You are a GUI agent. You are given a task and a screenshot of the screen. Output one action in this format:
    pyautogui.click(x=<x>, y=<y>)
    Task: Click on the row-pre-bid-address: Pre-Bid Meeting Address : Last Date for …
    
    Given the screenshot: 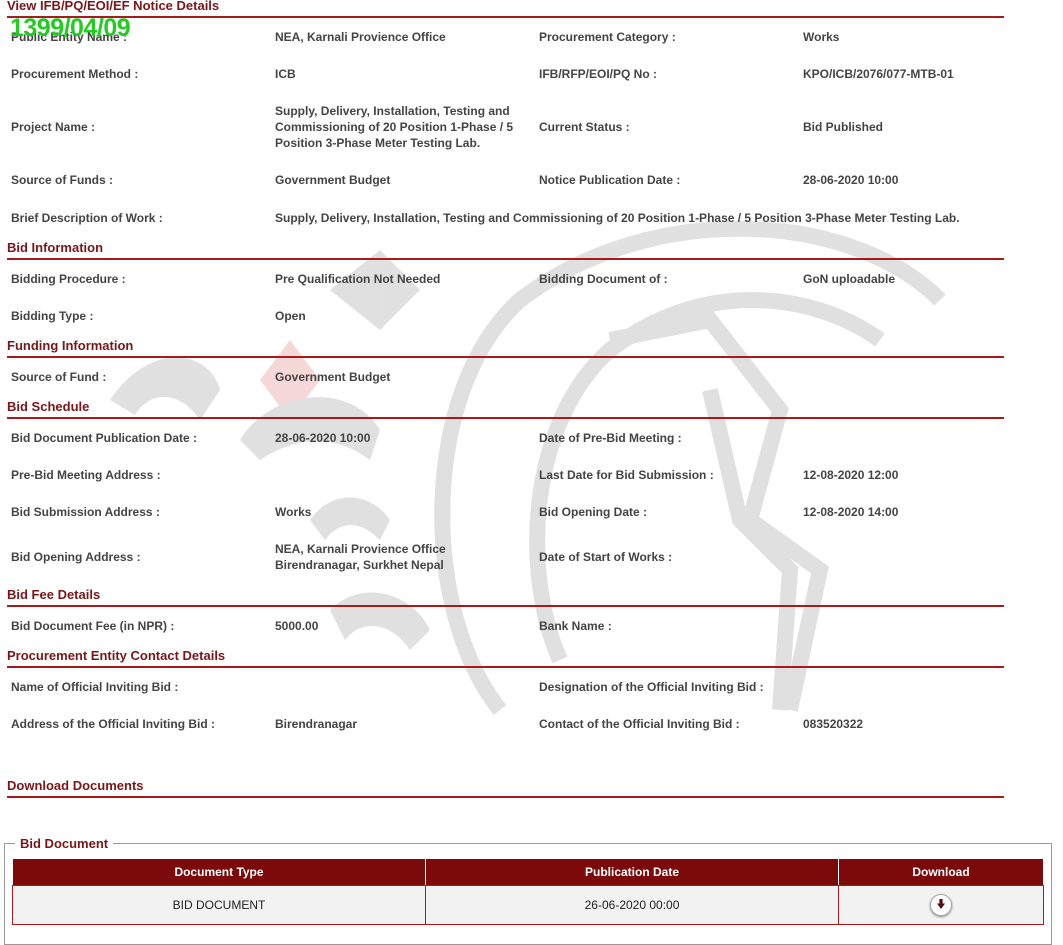 What is the action you would take?
    pyautogui.click(x=502, y=475)
    